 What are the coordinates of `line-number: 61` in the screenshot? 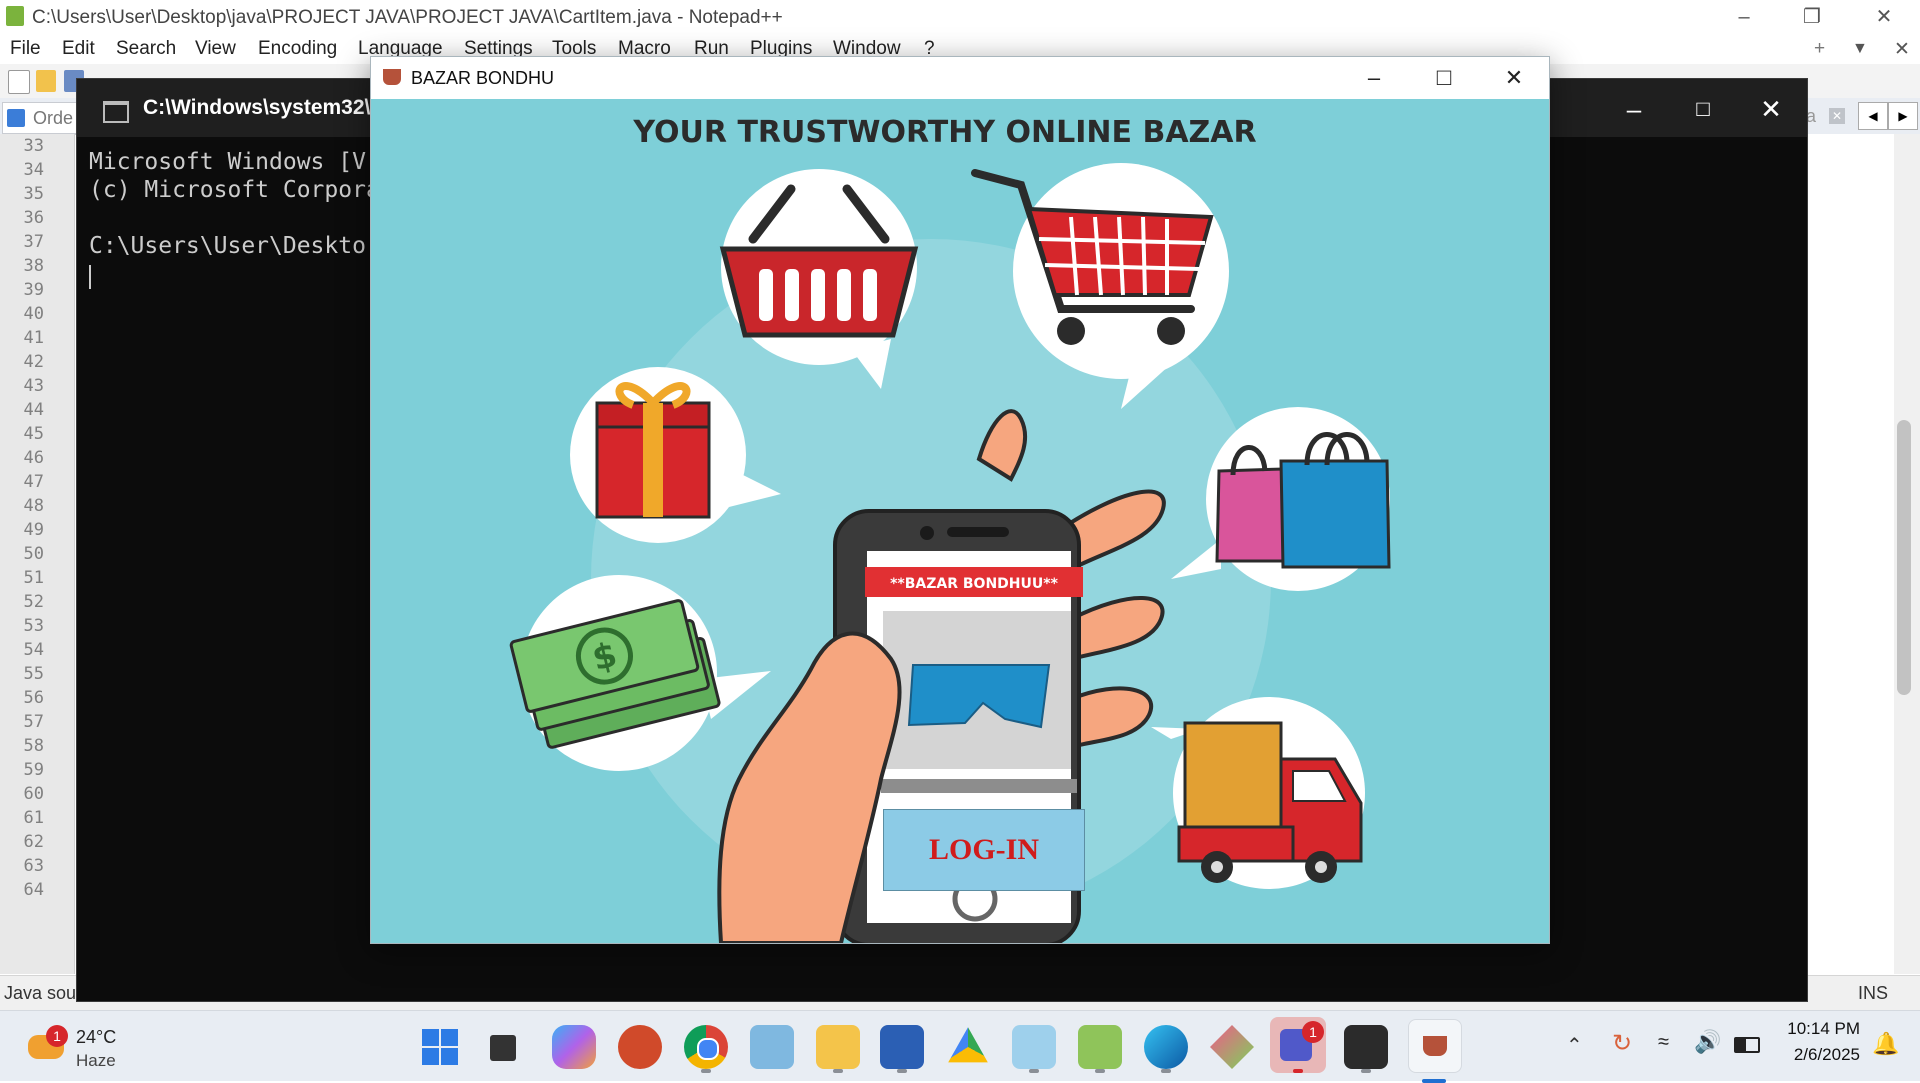 It's located at (33, 818).